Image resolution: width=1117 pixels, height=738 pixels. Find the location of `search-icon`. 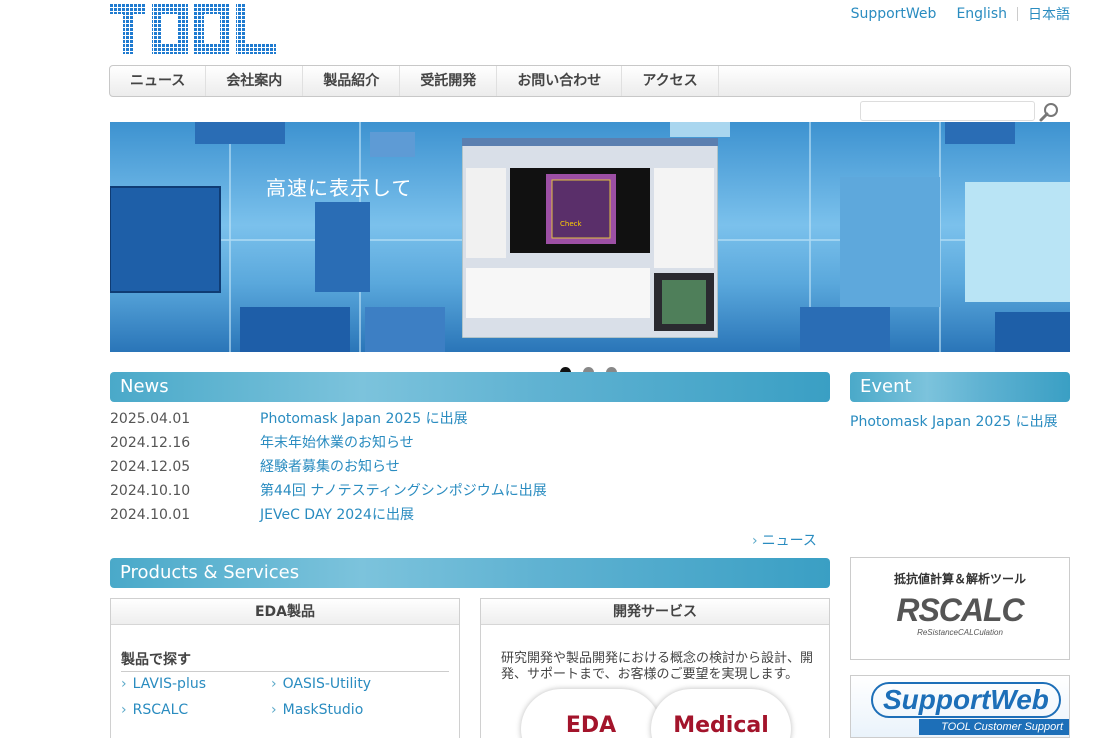

search-icon is located at coordinates (1050, 112).